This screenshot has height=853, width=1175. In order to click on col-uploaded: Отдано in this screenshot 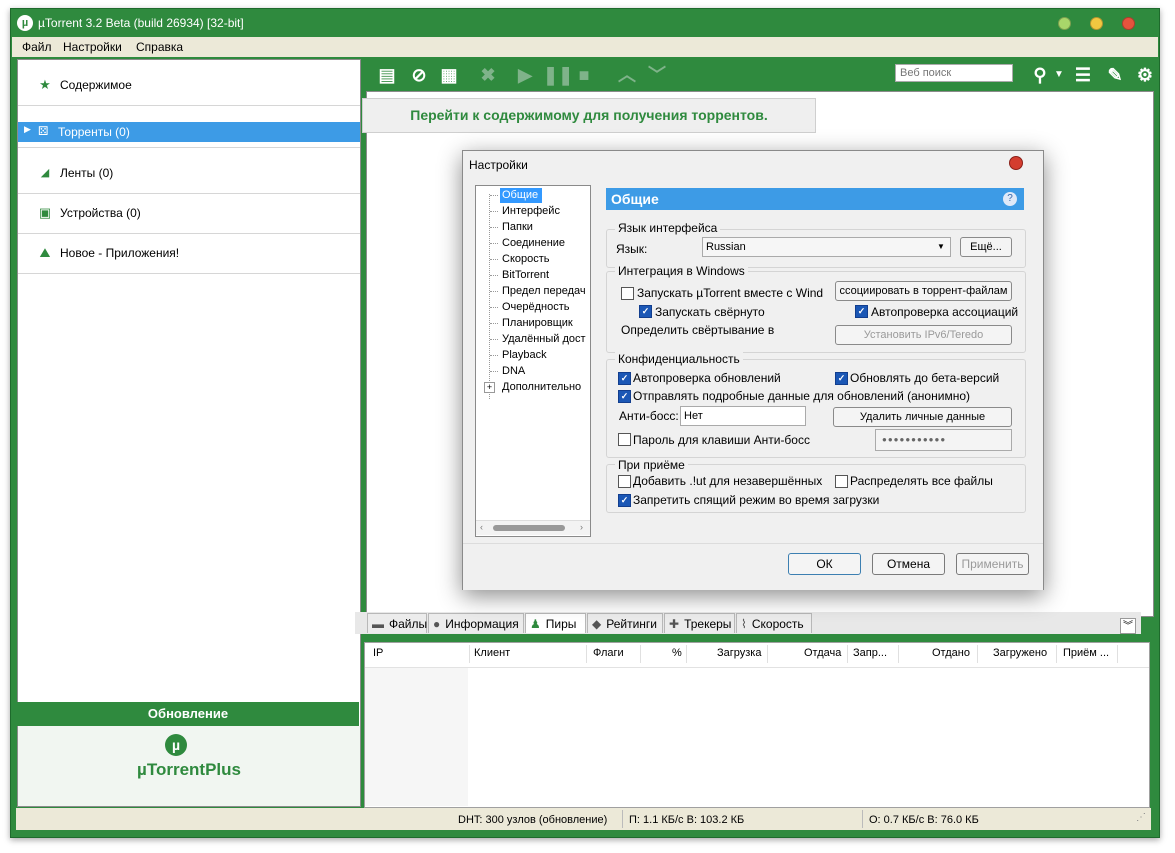, I will do `click(951, 653)`.